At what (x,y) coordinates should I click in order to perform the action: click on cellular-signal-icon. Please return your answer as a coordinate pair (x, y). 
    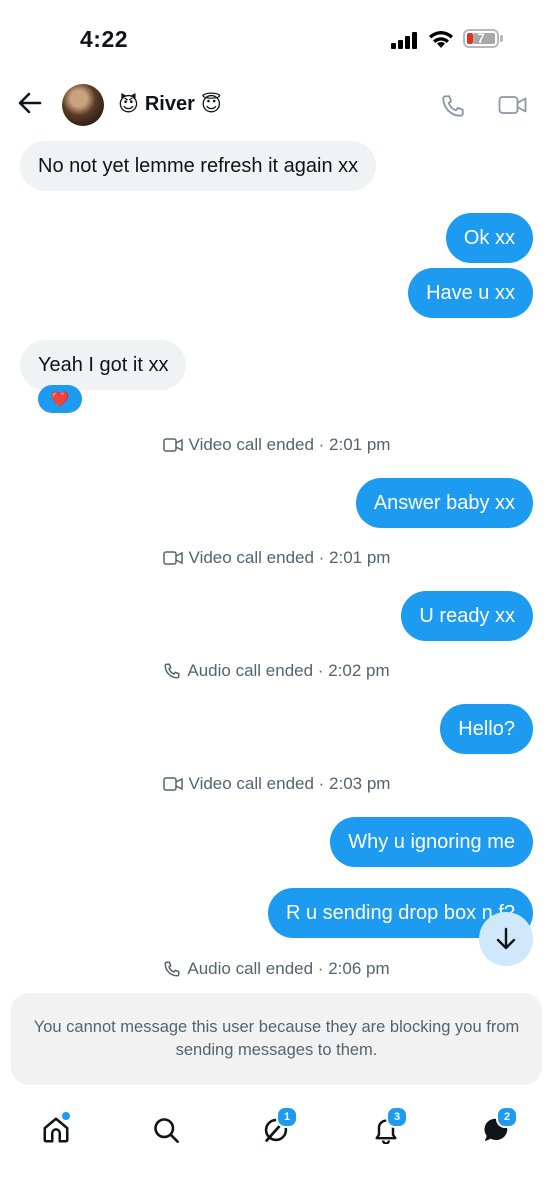
    Looking at the image, I should click on (405, 40).